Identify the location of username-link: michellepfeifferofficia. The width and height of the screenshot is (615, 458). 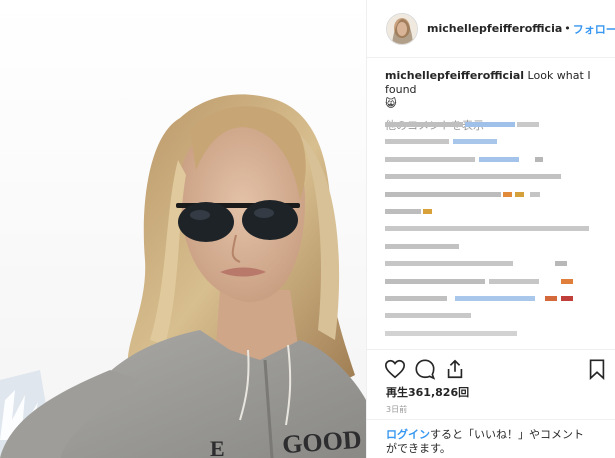
(494, 28).